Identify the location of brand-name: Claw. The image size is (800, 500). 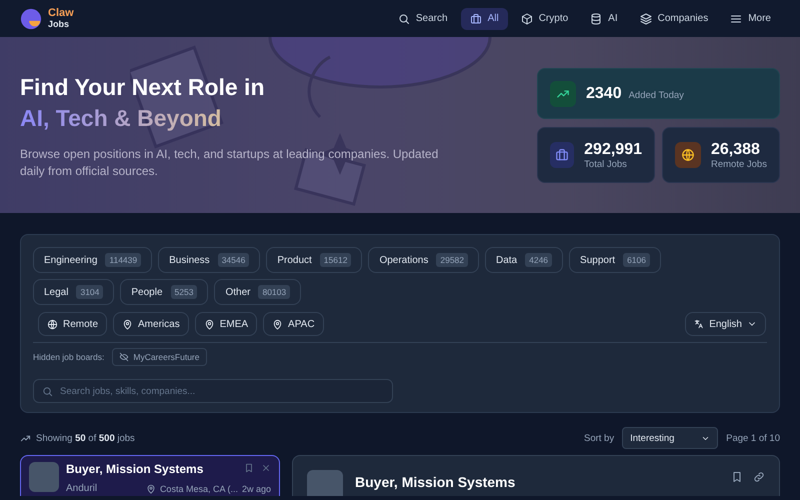
(61, 13).